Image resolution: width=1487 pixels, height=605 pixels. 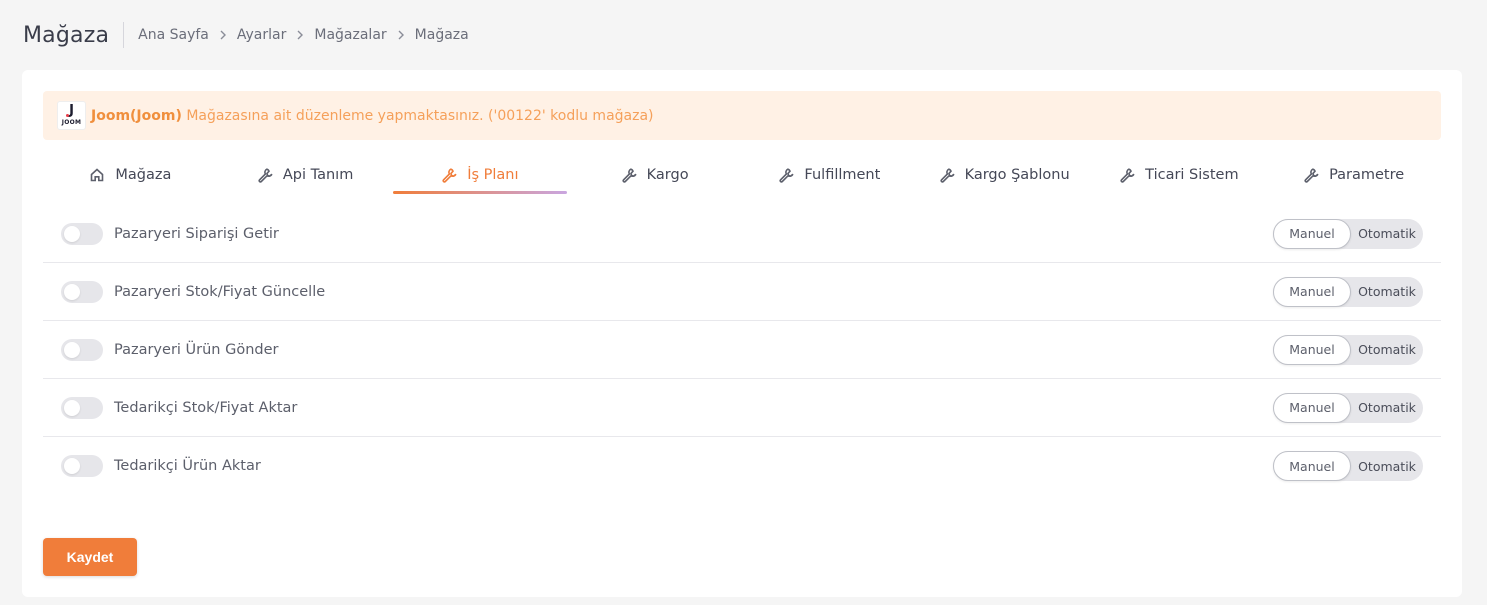 What do you see at coordinates (173, 35) in the screenshot?
I see `breadcrumb-item-home: Ana Sayfa` at bounding box center [173, 35].